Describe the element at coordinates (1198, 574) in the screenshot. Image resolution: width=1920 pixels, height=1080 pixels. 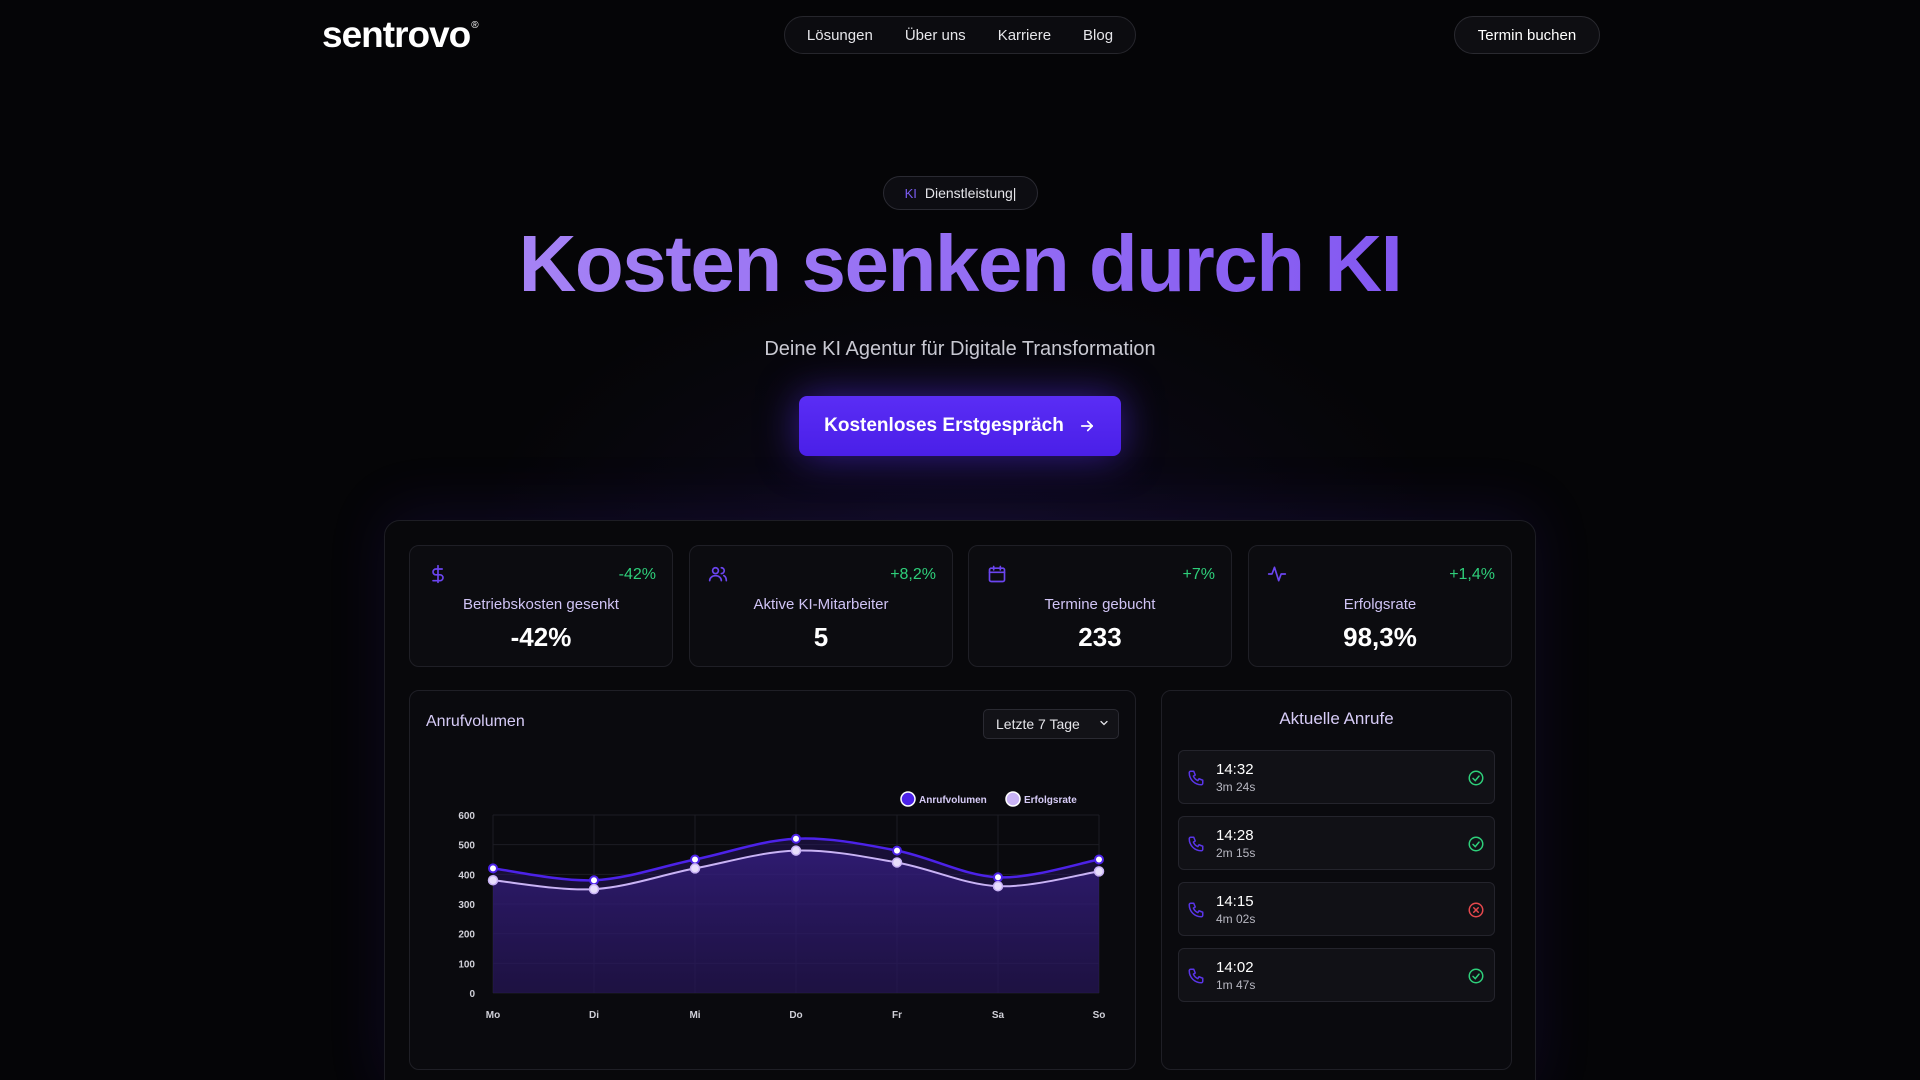
I see `stat-delta: +7%` at that location.